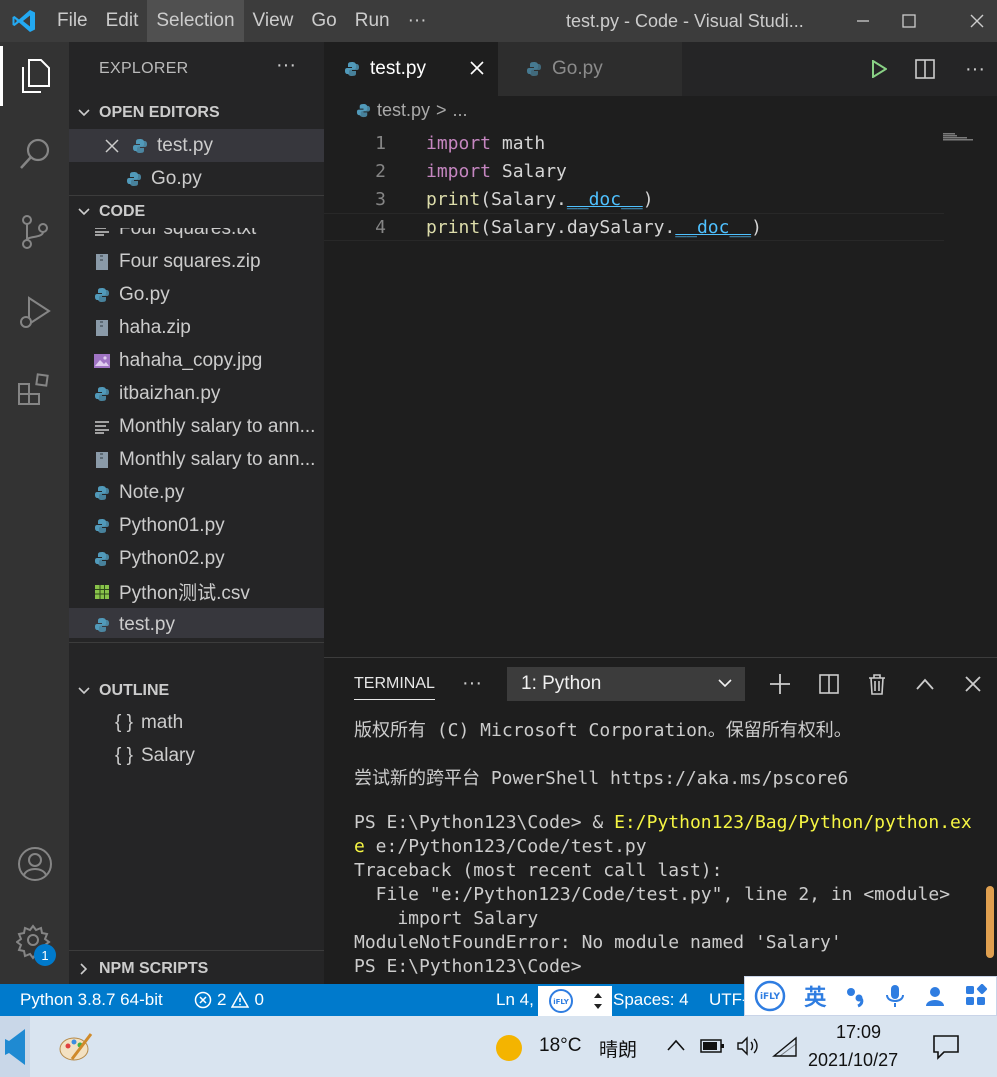 The width and height of the screenshot is (997, 1077). What do you see at coordinates (34, 864) in the screenshot?
I see `account-icon` at bounding box center [34, 864].